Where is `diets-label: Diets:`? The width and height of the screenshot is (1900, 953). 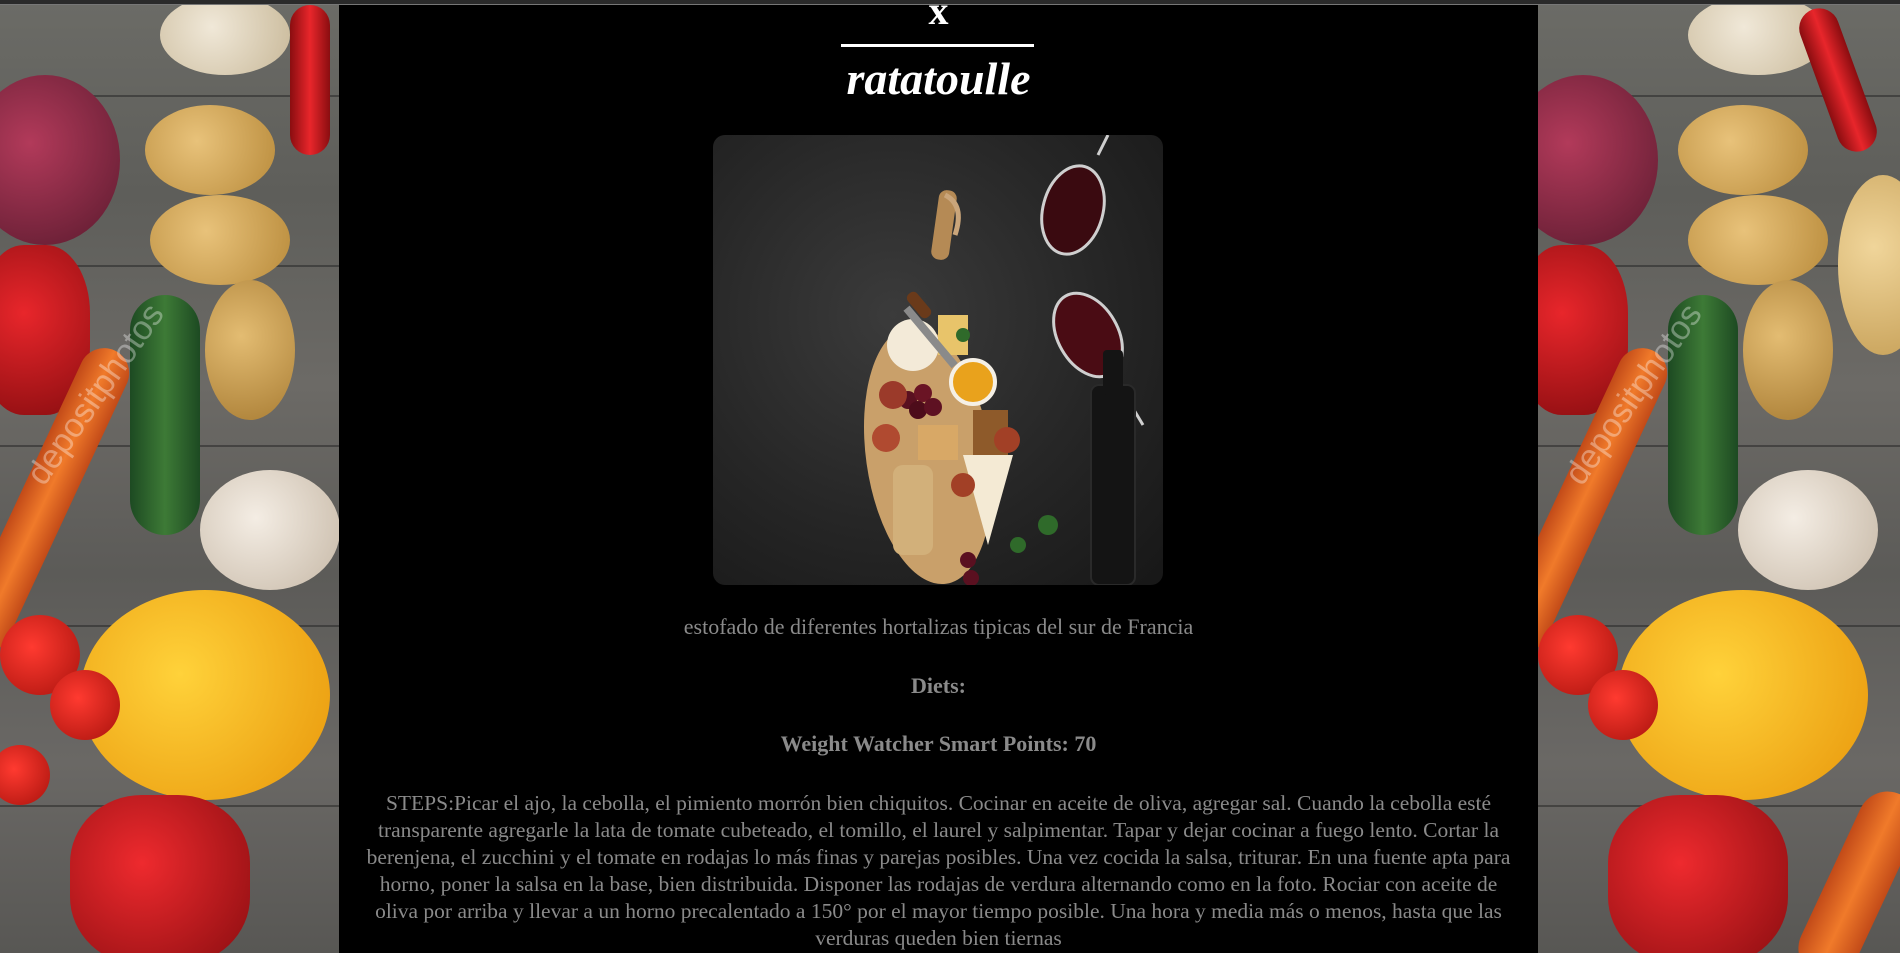 diets-label: Diets: is located at coordinates (938, 685).